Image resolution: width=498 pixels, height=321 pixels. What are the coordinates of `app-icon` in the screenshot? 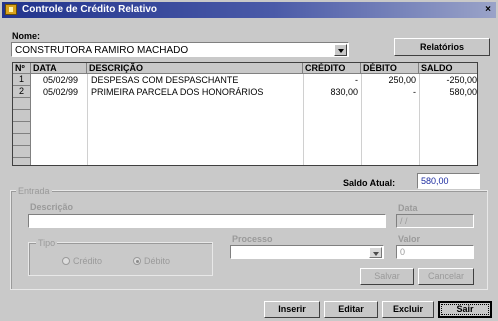 It's located at (11, 9).